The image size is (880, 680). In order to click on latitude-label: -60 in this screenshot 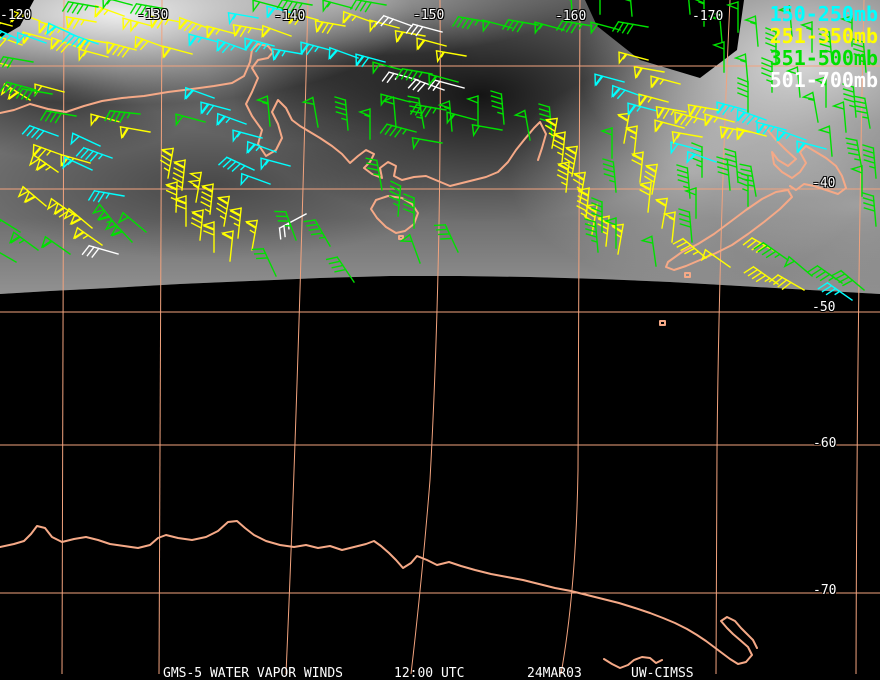, I will do `click(825, 443)`.